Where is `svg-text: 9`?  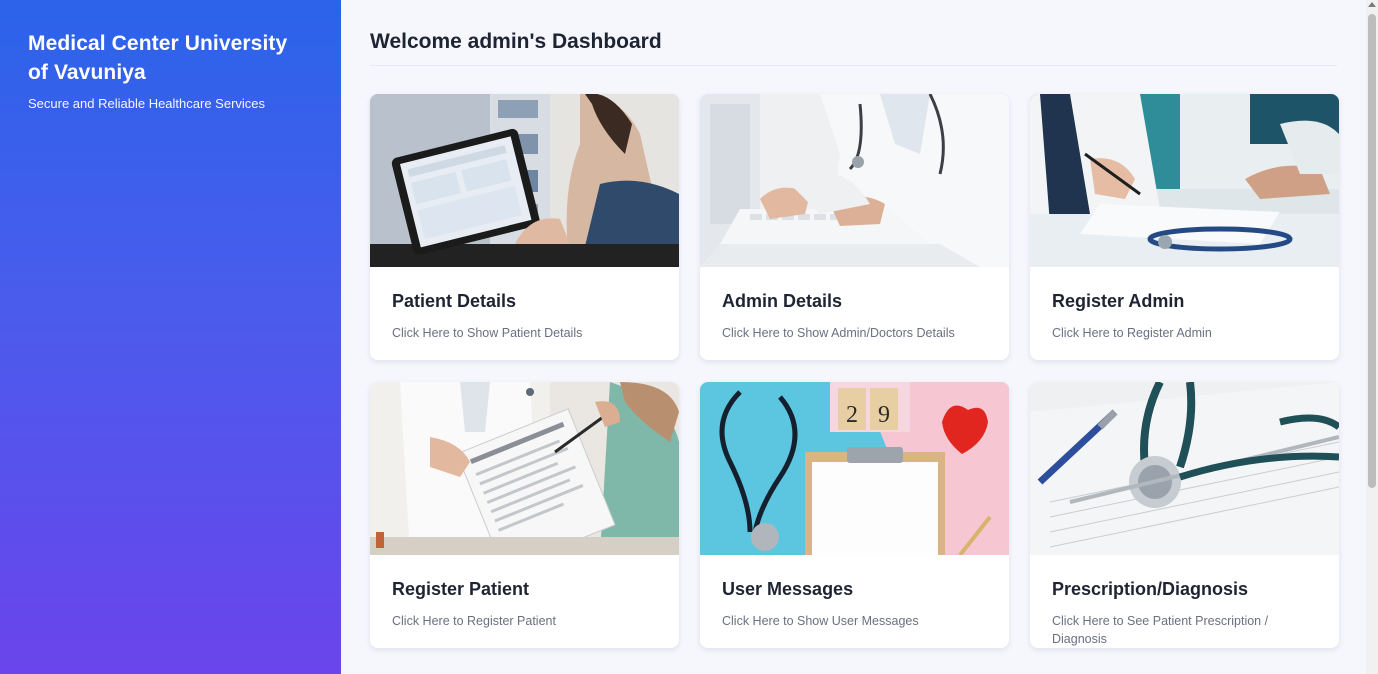
svg-text: 9 is located at coordinates (884, 415).